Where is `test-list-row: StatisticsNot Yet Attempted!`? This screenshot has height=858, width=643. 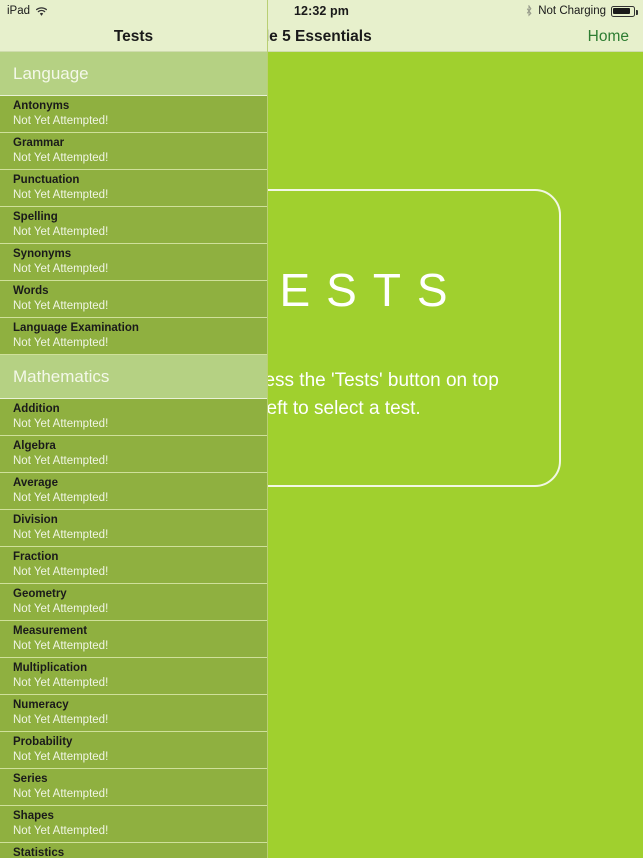
test-list-row: StatisticsNot Yet Attempted! is located at coordinates (133, 850).